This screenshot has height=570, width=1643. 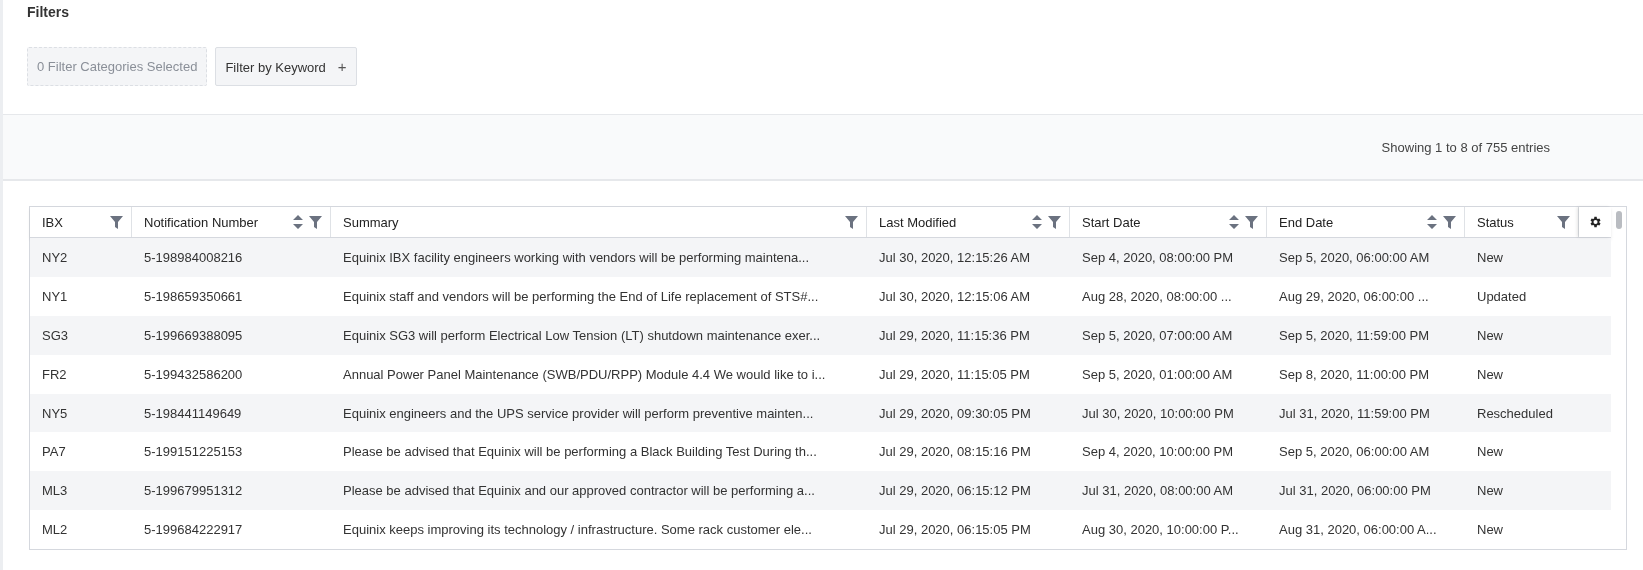 I want to click on column-label: End Date, so click(x=1306, y=222).